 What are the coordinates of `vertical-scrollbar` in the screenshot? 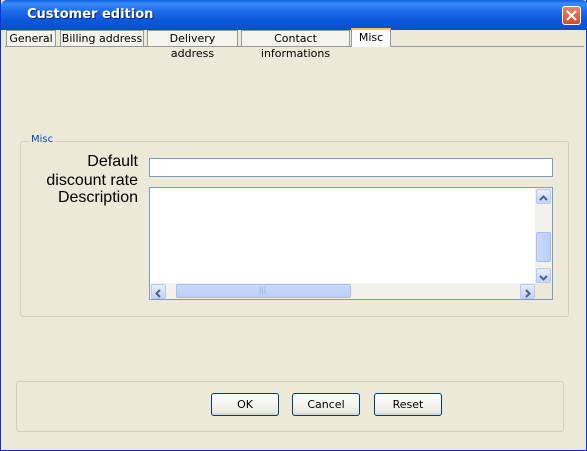 It's located at (543, 235).